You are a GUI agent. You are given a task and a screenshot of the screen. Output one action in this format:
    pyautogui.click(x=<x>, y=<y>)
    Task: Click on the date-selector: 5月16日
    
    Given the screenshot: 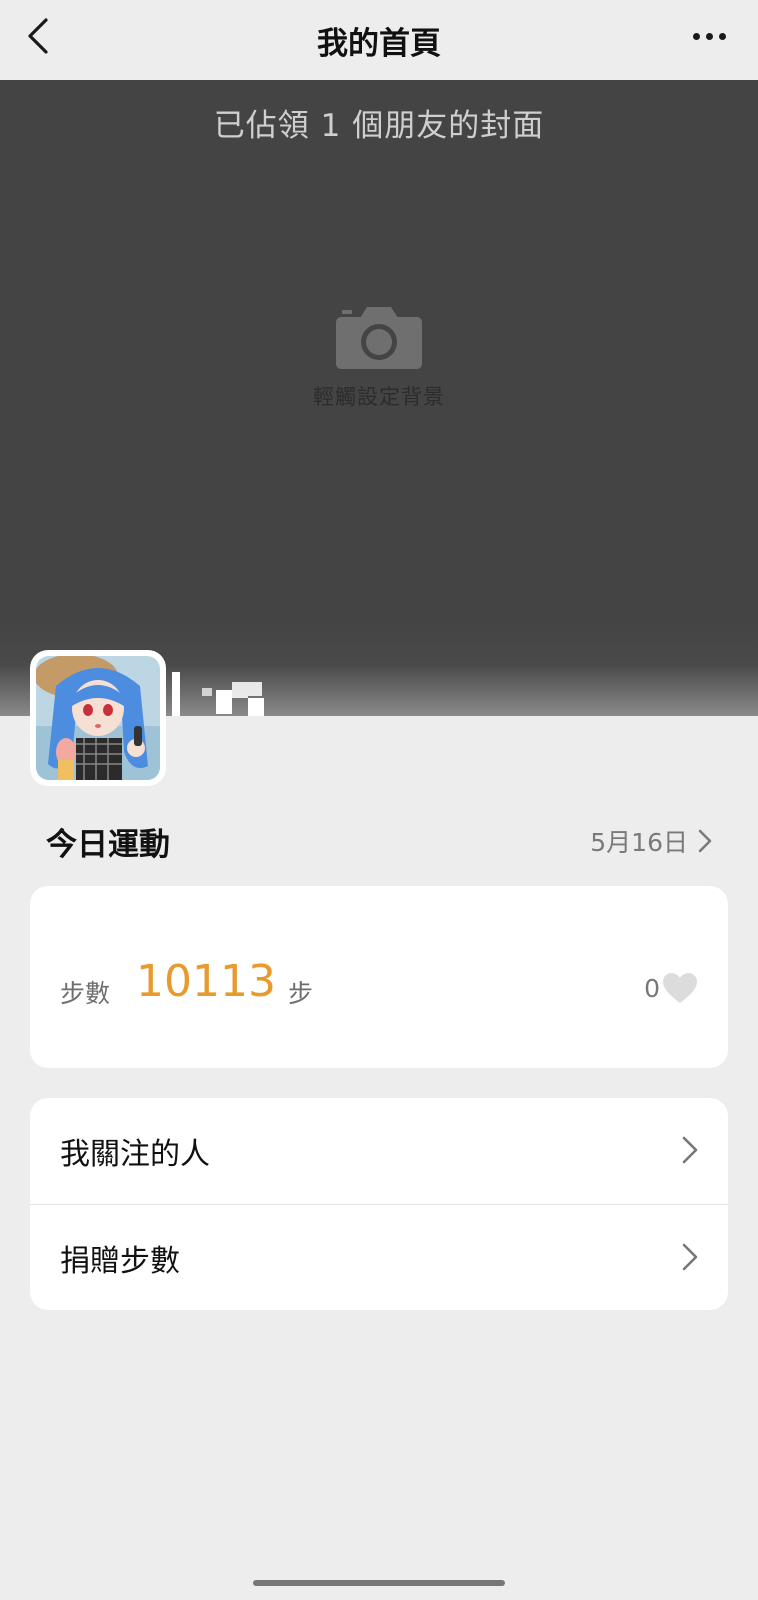 What is the action you would take?
    pyautogui.click(x=651, y=841)
    